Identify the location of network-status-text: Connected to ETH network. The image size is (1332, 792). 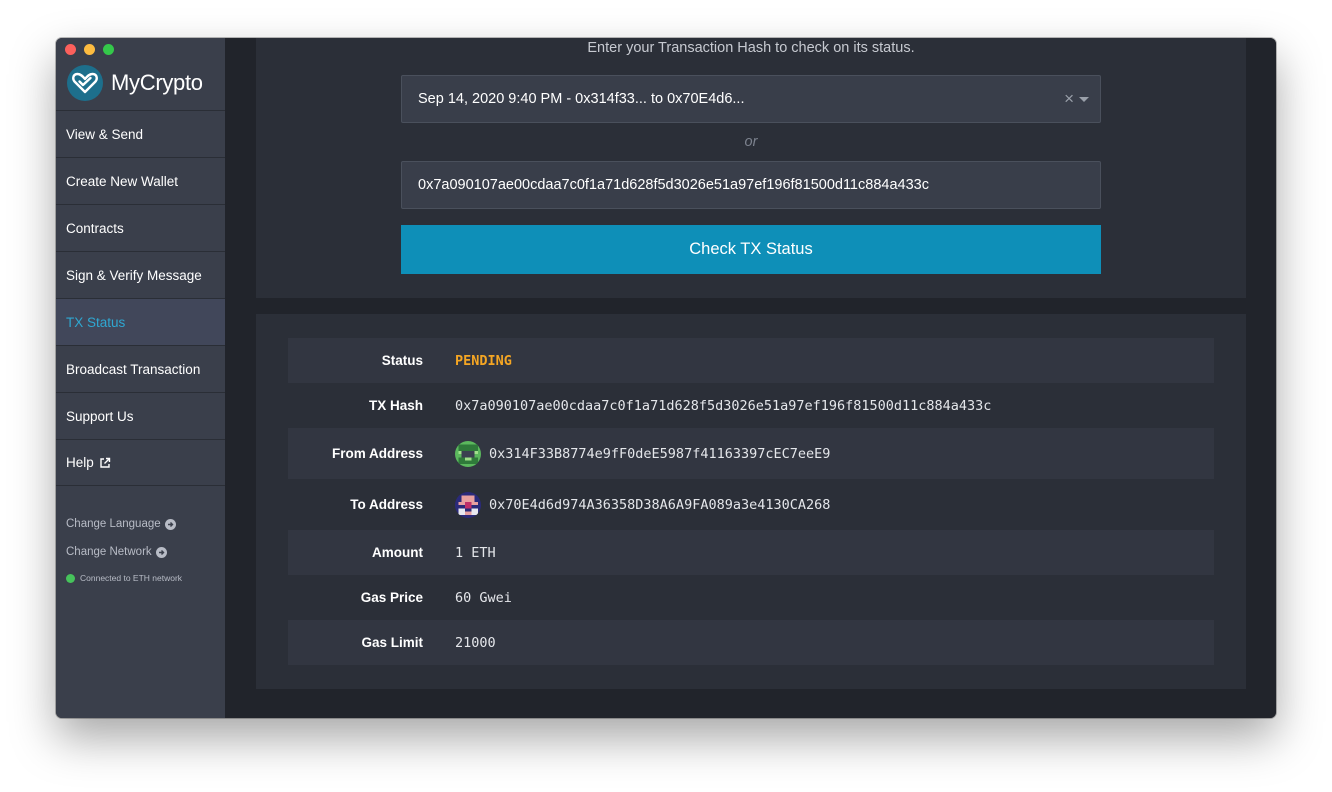
(131, 578).